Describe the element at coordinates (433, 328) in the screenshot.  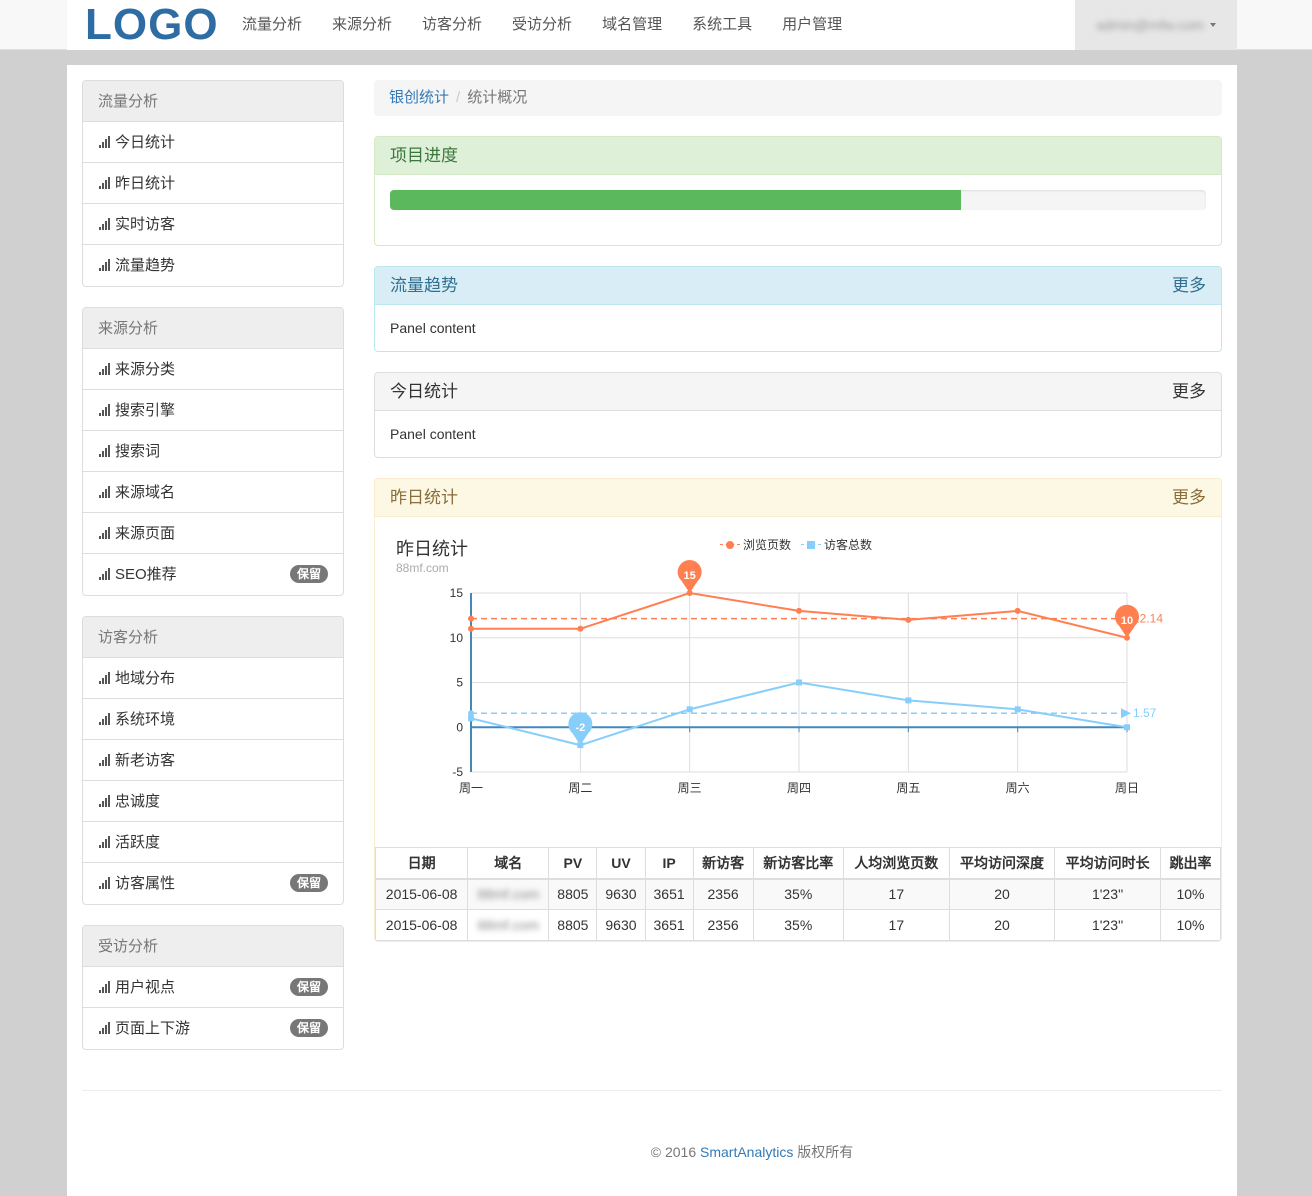
I see `trend-panel-body: Panel content` at that location.